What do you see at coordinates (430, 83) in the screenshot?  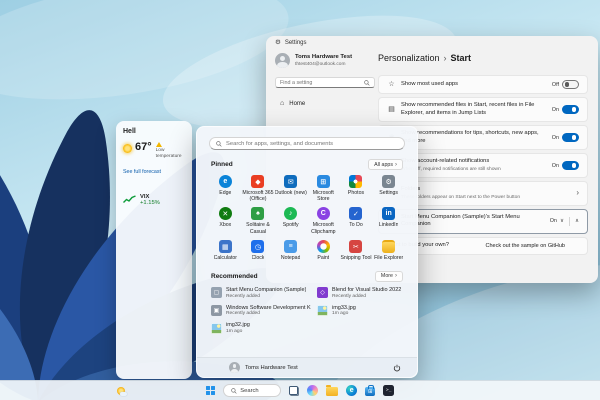 I see `setting-title: Show most used apps` at bounding box center [430, 83].